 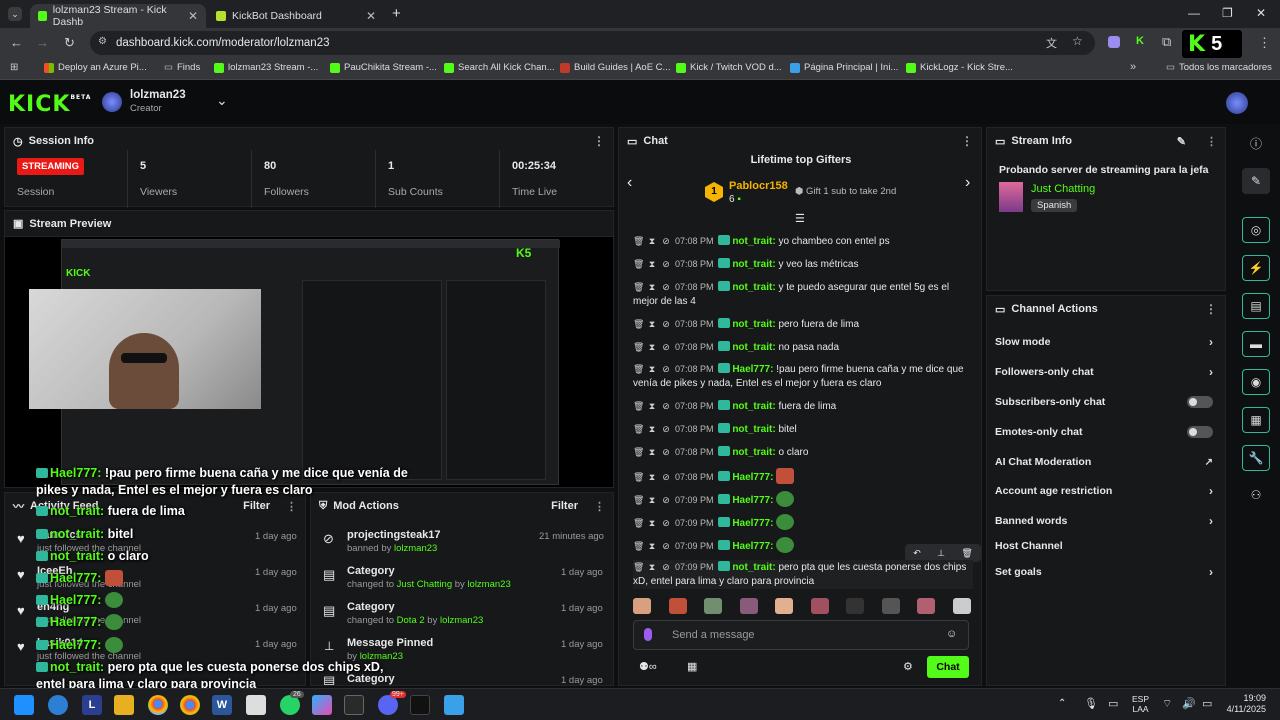 I want to click on chat-input: Send a message ☺, so click(x=801, y=635).